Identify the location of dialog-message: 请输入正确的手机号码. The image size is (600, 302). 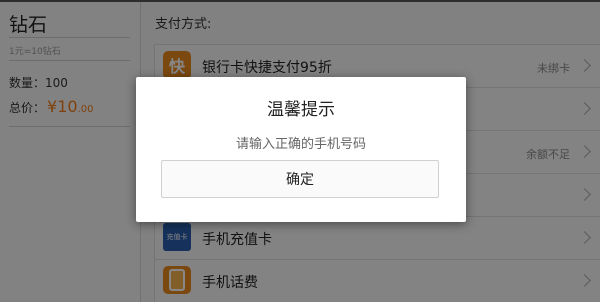
(300, 144).